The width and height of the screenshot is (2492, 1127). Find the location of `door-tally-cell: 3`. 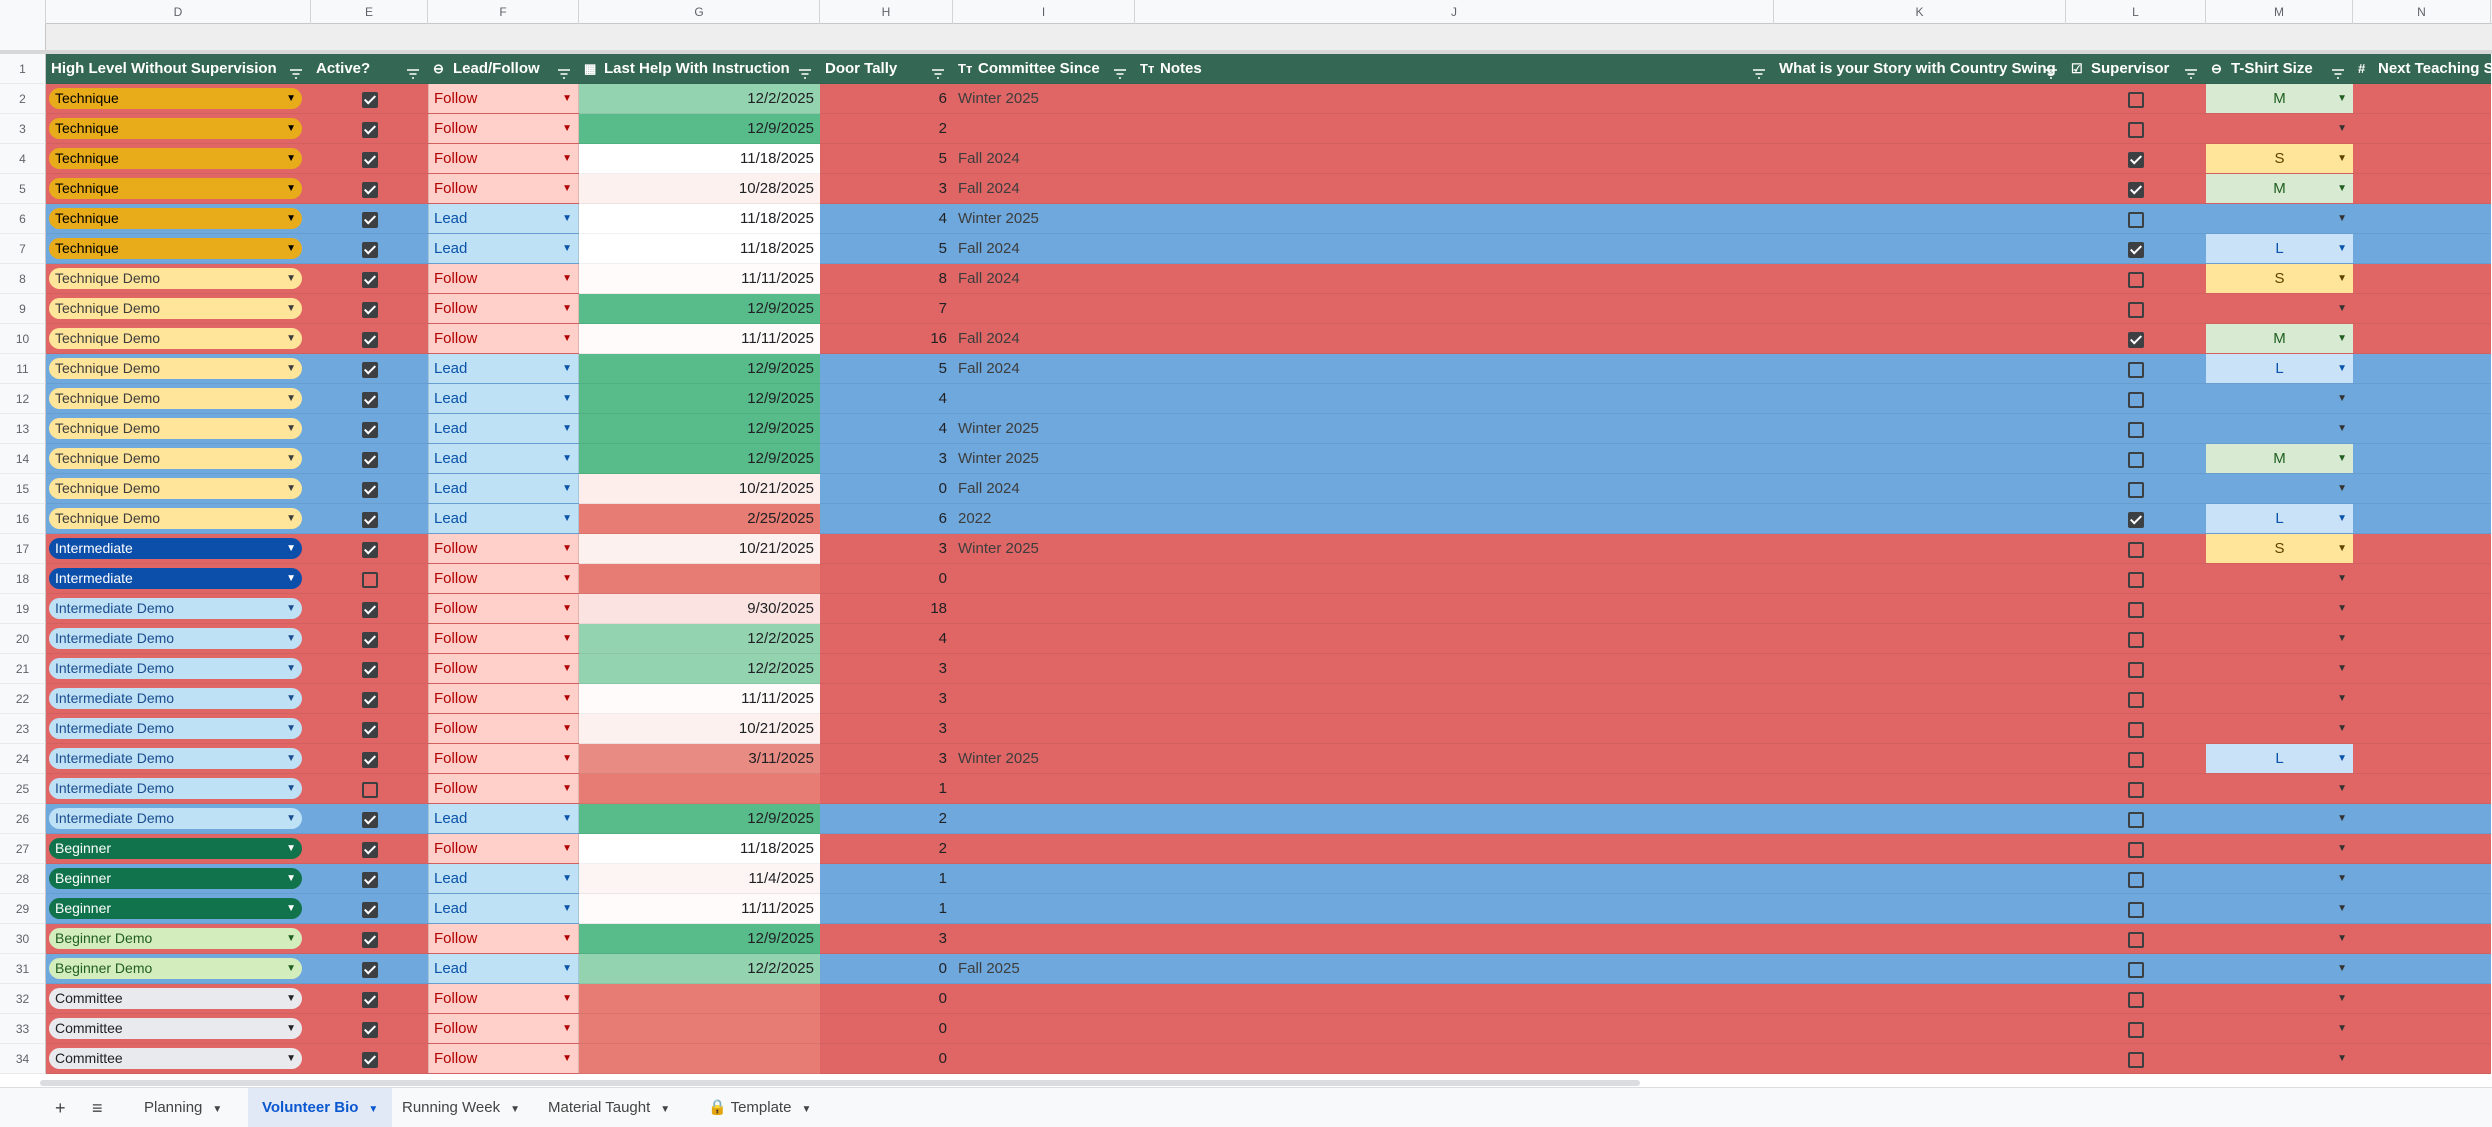

door-tally-cell: 3 is located at coordinates (886, 729).